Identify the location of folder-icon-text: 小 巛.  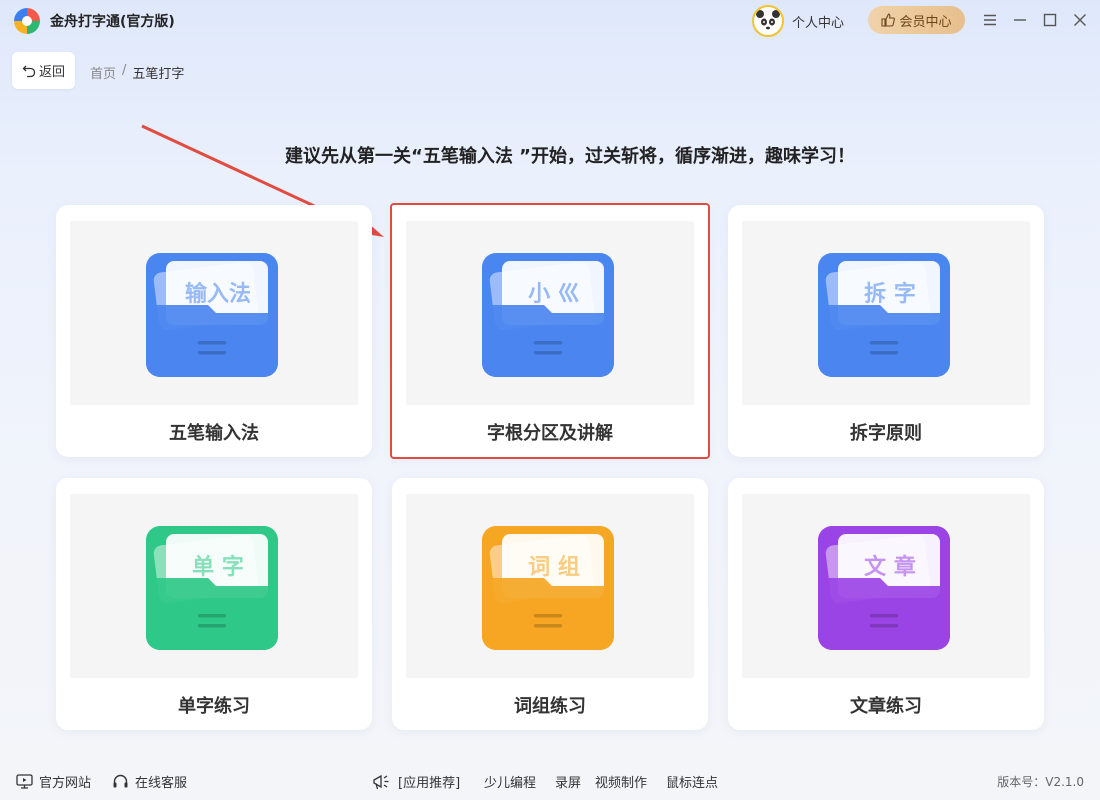
(554, 294).